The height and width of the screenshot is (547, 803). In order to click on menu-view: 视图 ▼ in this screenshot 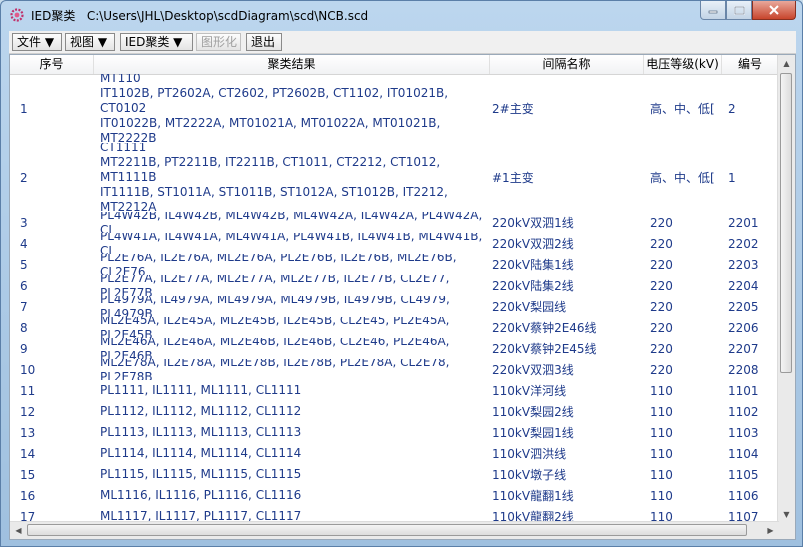, I will do `click(90, 42)`.